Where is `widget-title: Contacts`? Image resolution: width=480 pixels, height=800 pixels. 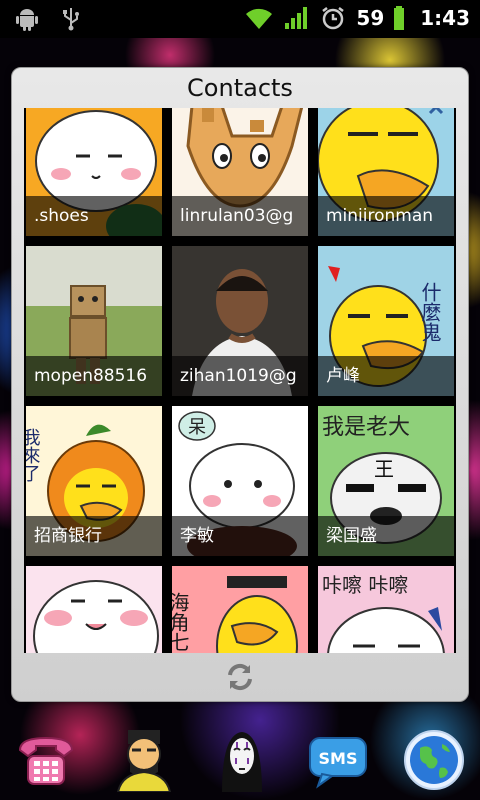
widget-title: Contacts is located at coordinates (240, 88).